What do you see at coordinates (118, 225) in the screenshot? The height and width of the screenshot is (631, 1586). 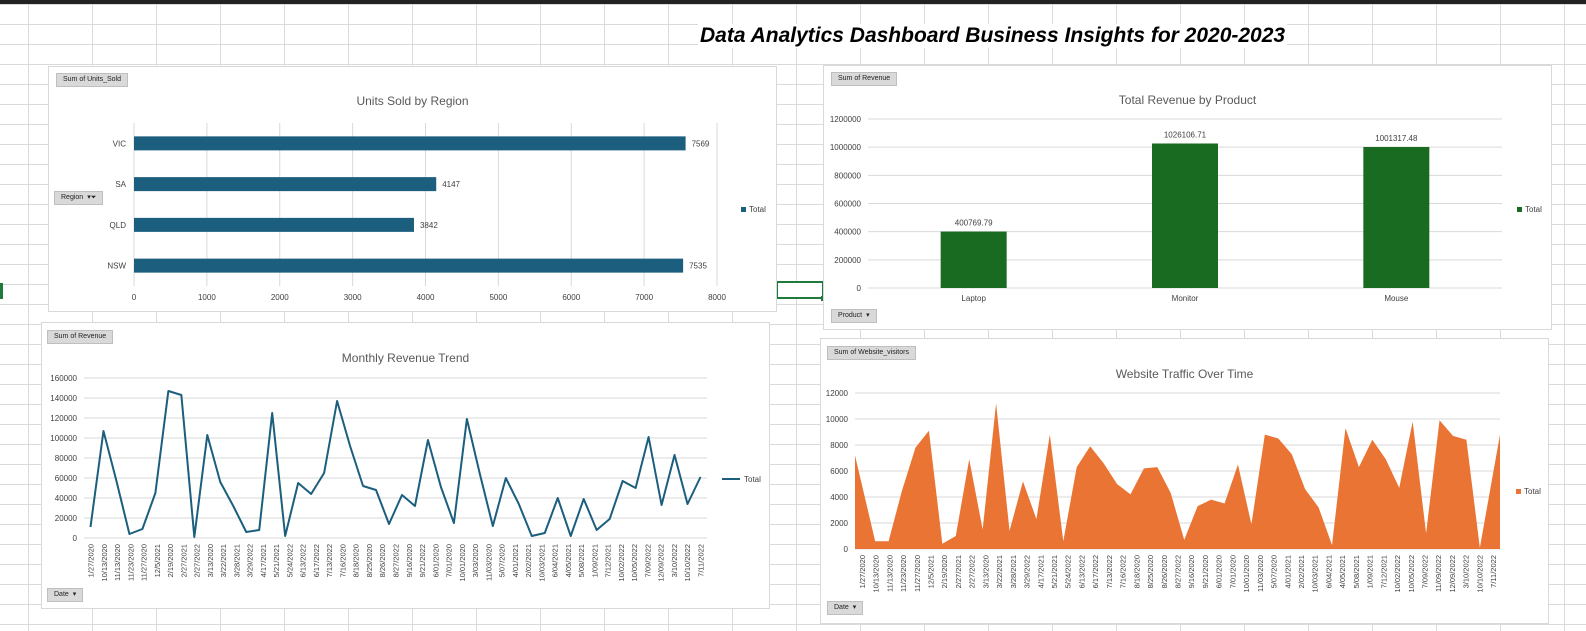 I see `y-tick-label: QLD` at bounding box center [118, 225].